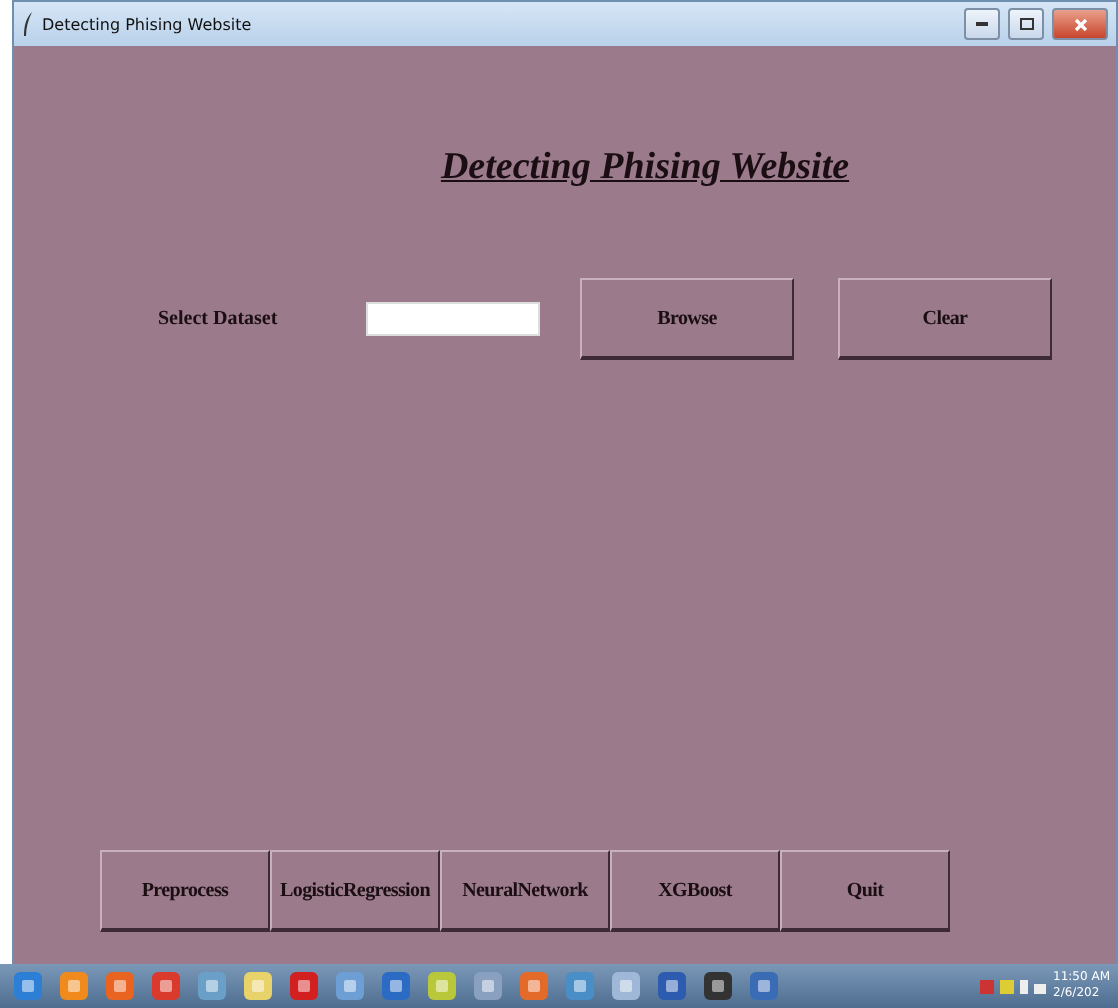 This screenshot has height=1008, width=1118. I want to click on window-title: Detecting Phising Website, so click(148, 24).